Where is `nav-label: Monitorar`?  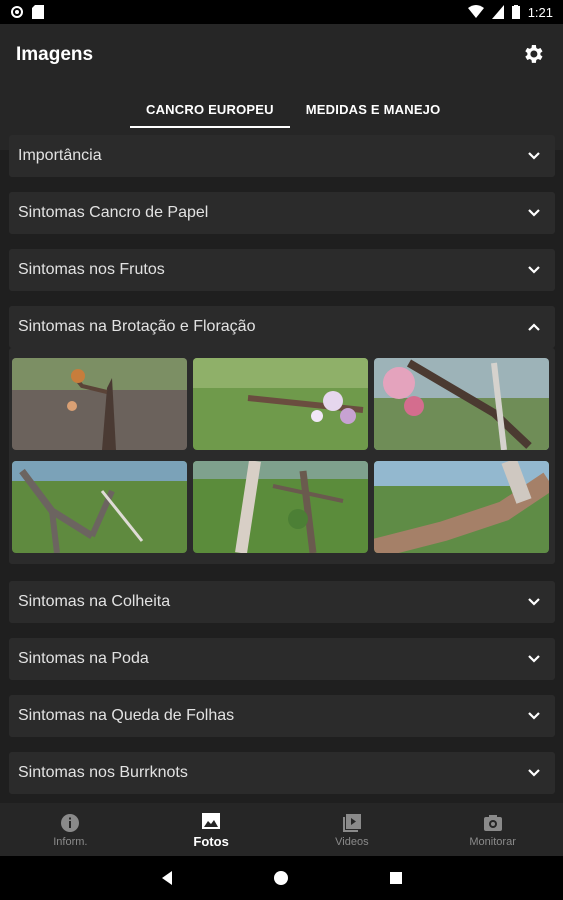 nav-label: Monitorar is located at coordinates (492, 841).